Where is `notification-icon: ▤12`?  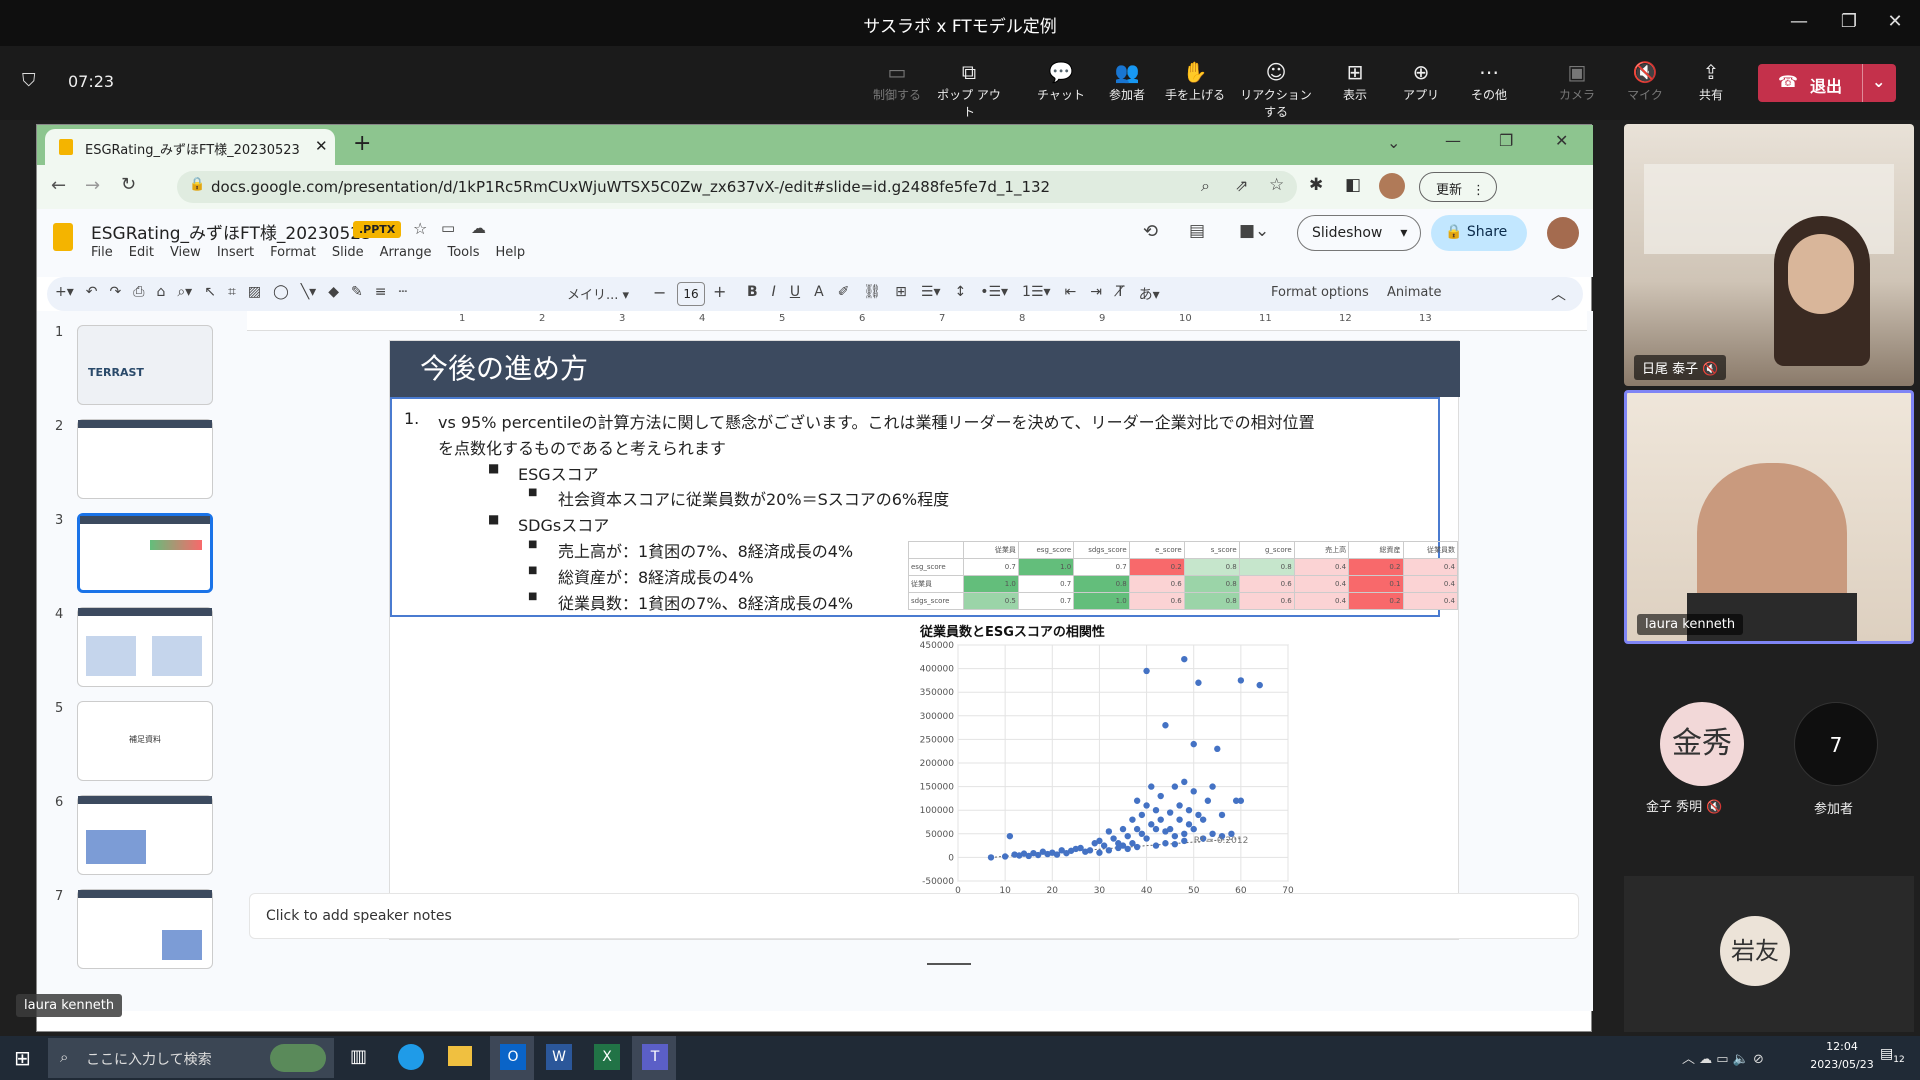
notification-icon: ▤12 is located at coordinates (1892, 1055).